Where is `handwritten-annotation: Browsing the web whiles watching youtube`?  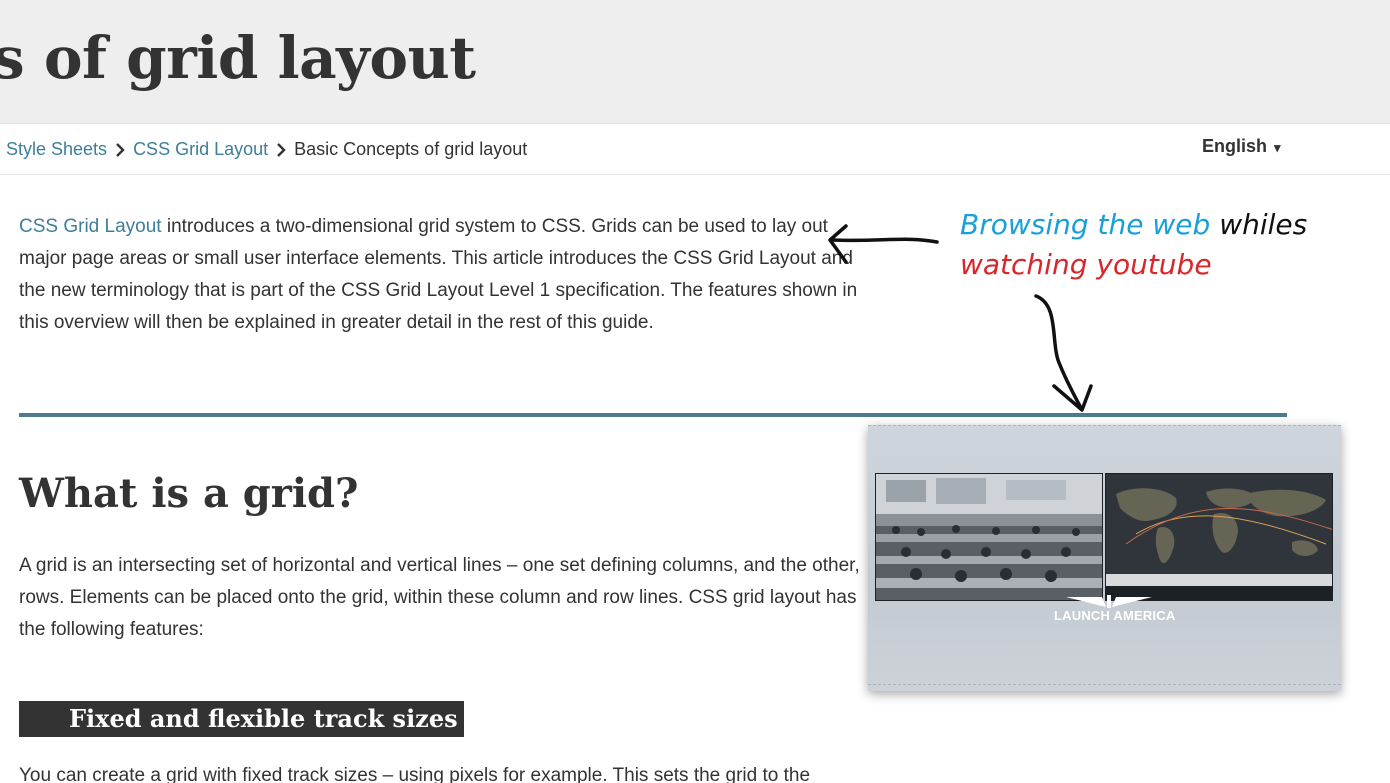
handwritten-annotation: Browsing the web whiles watching youtube is located at coordinates (1133, 245).